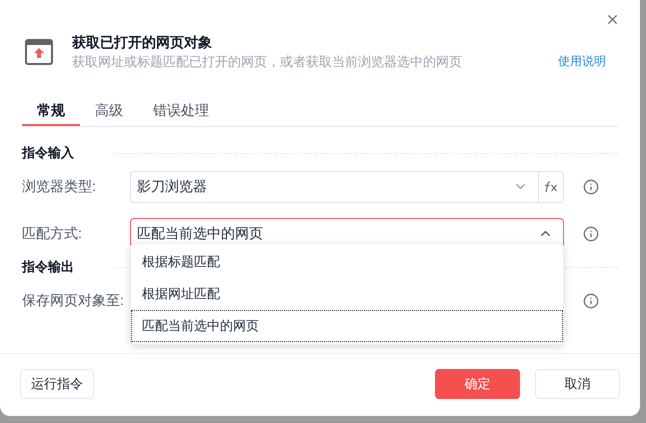 Image resolution: width=646 pixels, height=423 pixels. Describe the element at coordinates (48, 153) in the screenshot. I see `section-title: 指令输入` at that location.